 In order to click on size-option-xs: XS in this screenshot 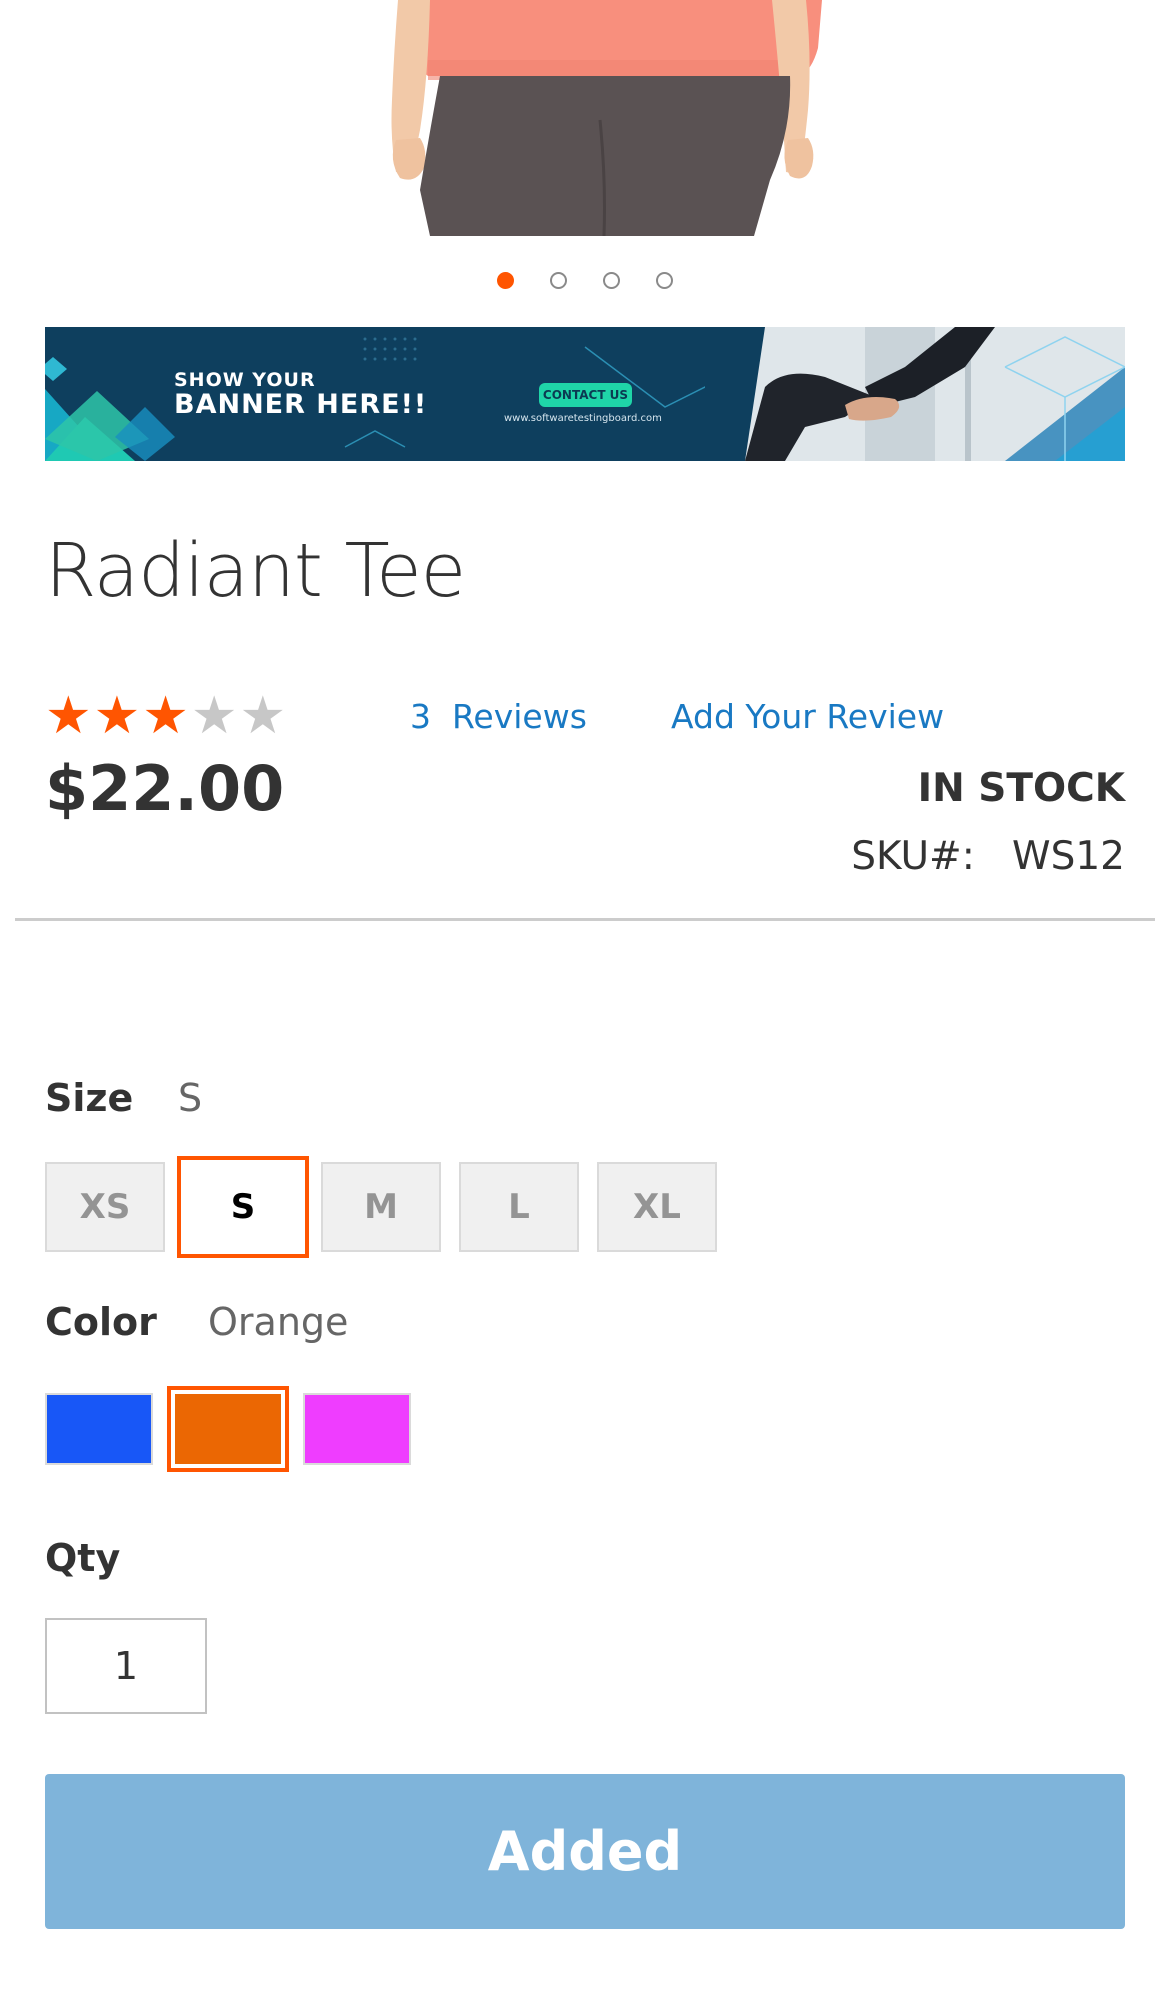, I will do `click(105, 1207)`.